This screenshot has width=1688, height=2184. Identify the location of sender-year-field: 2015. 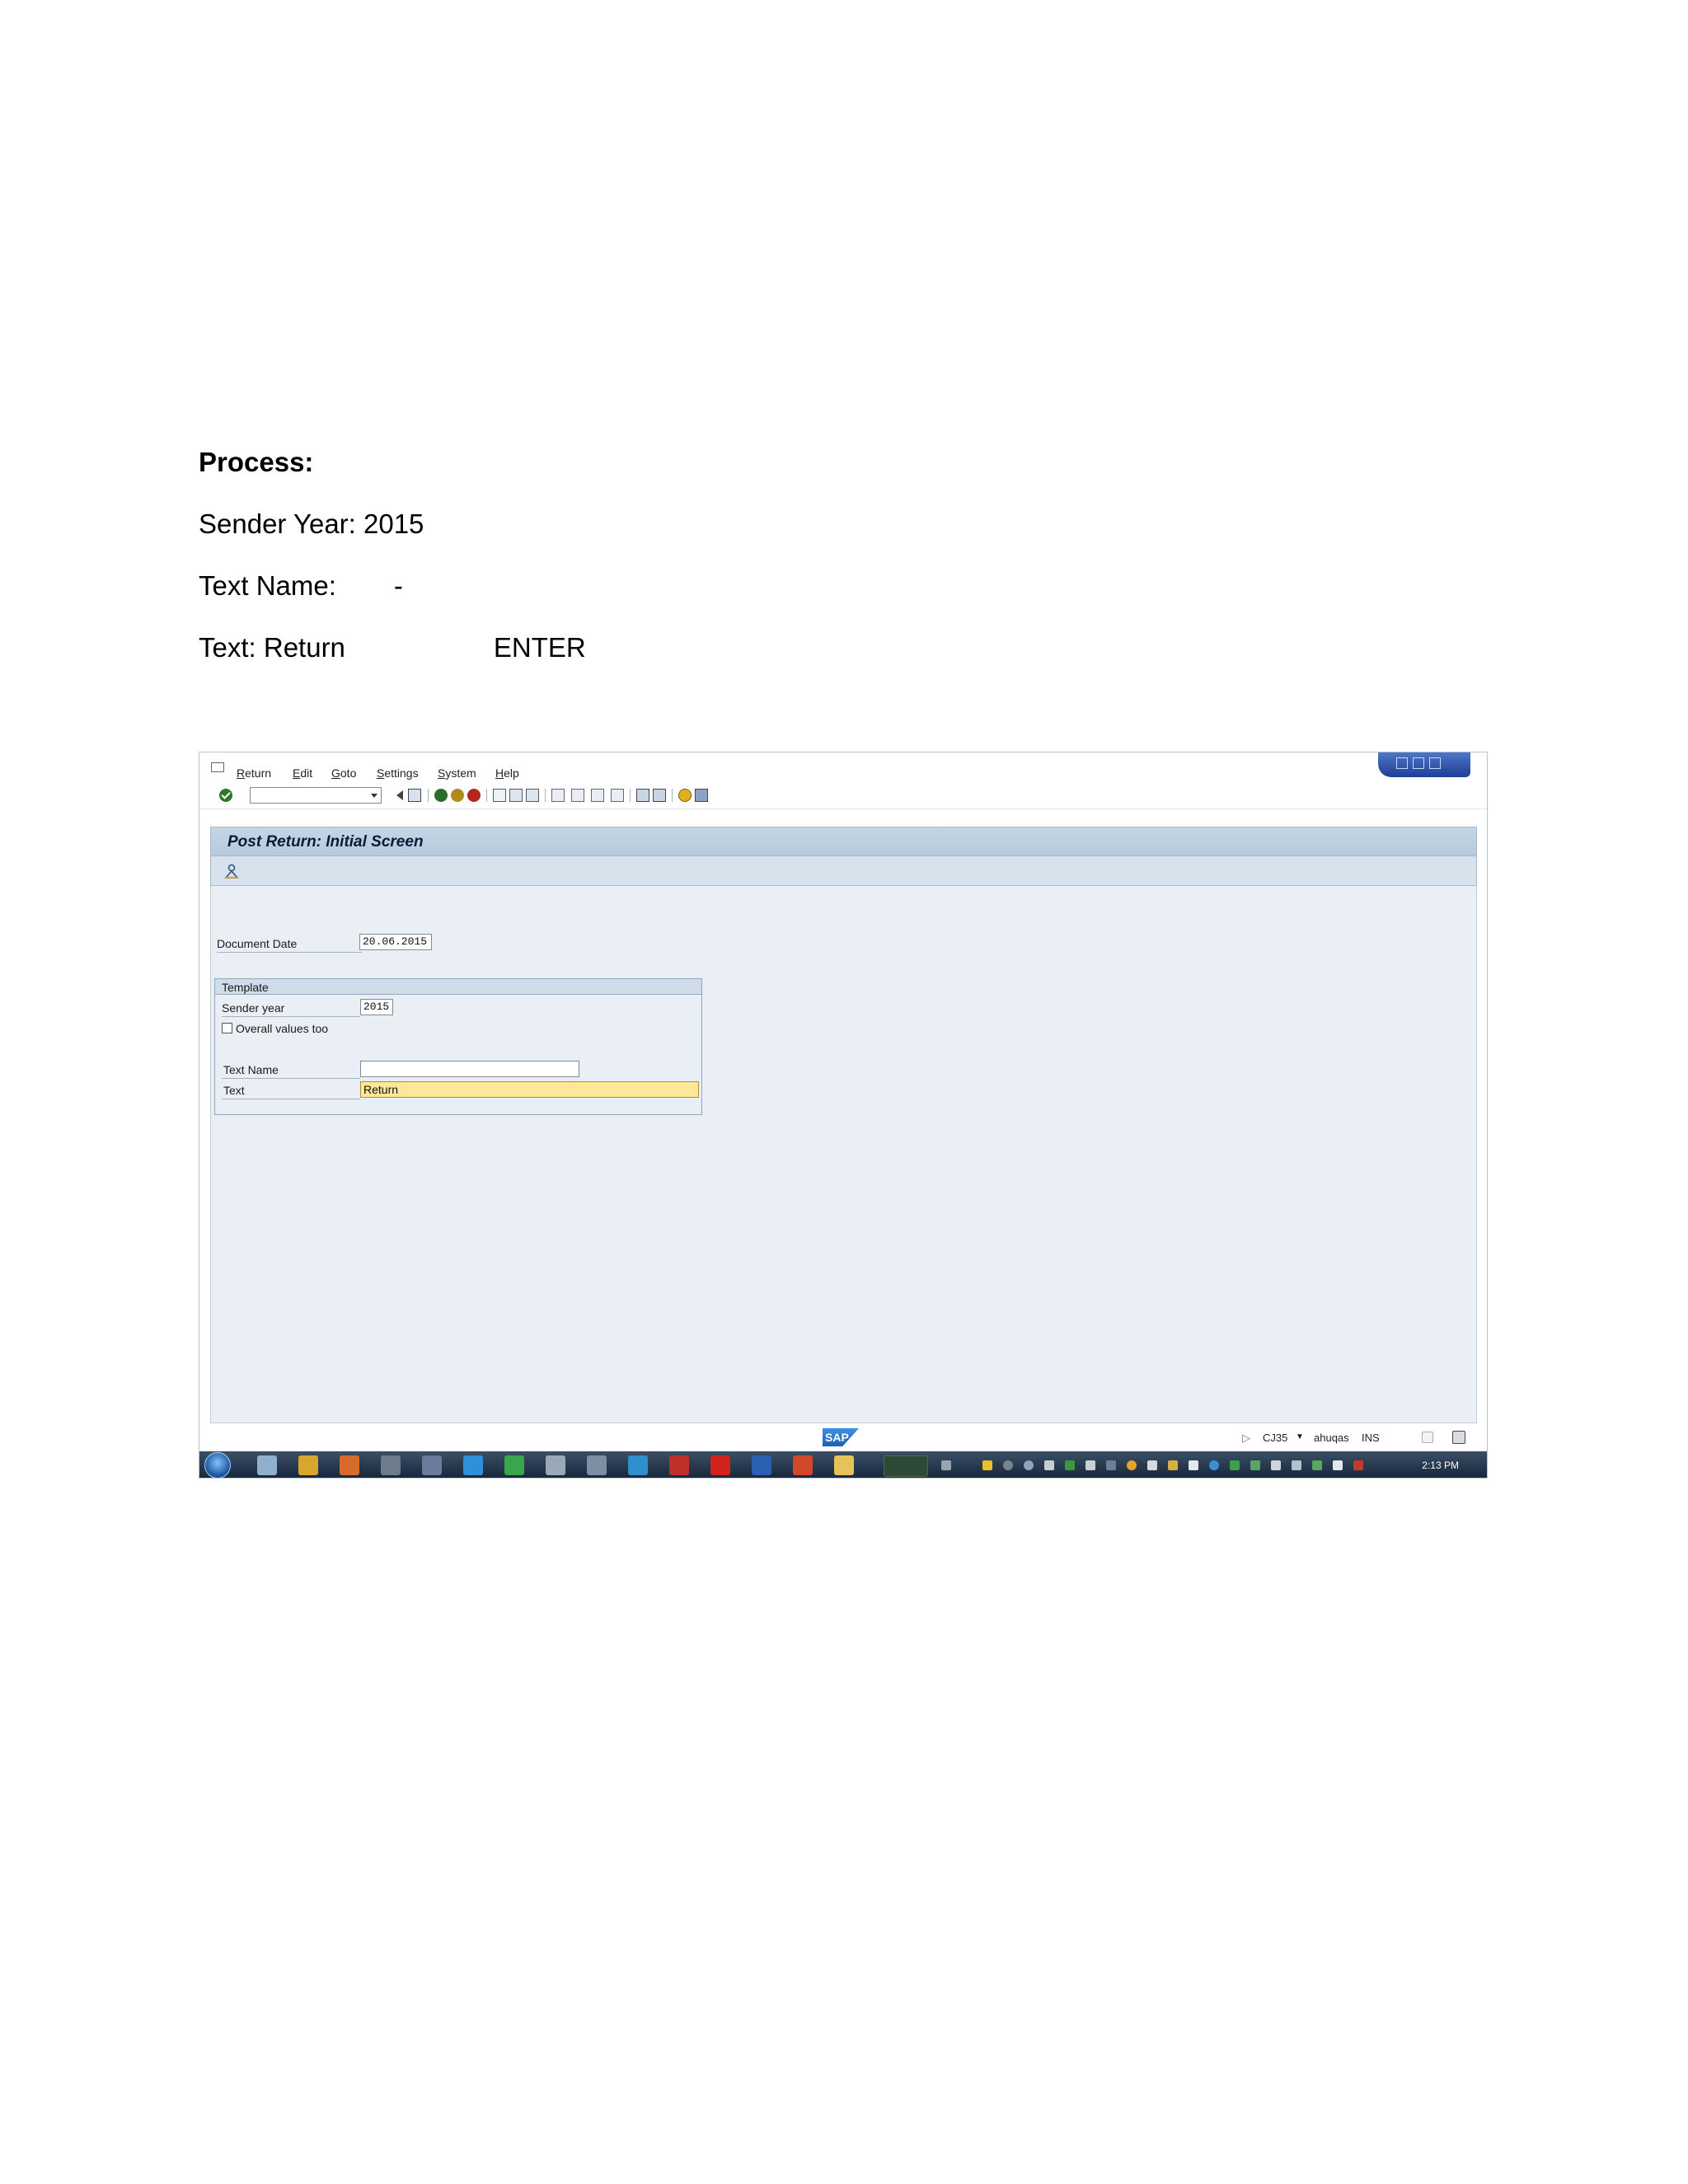
(376, 1007).